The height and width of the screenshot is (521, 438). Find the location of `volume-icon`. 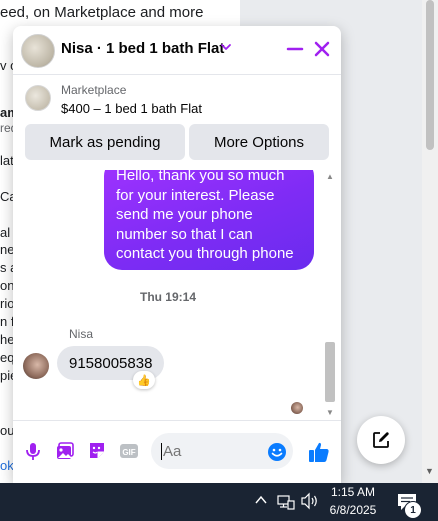

volume-icon is located at coordinates (310, 501).